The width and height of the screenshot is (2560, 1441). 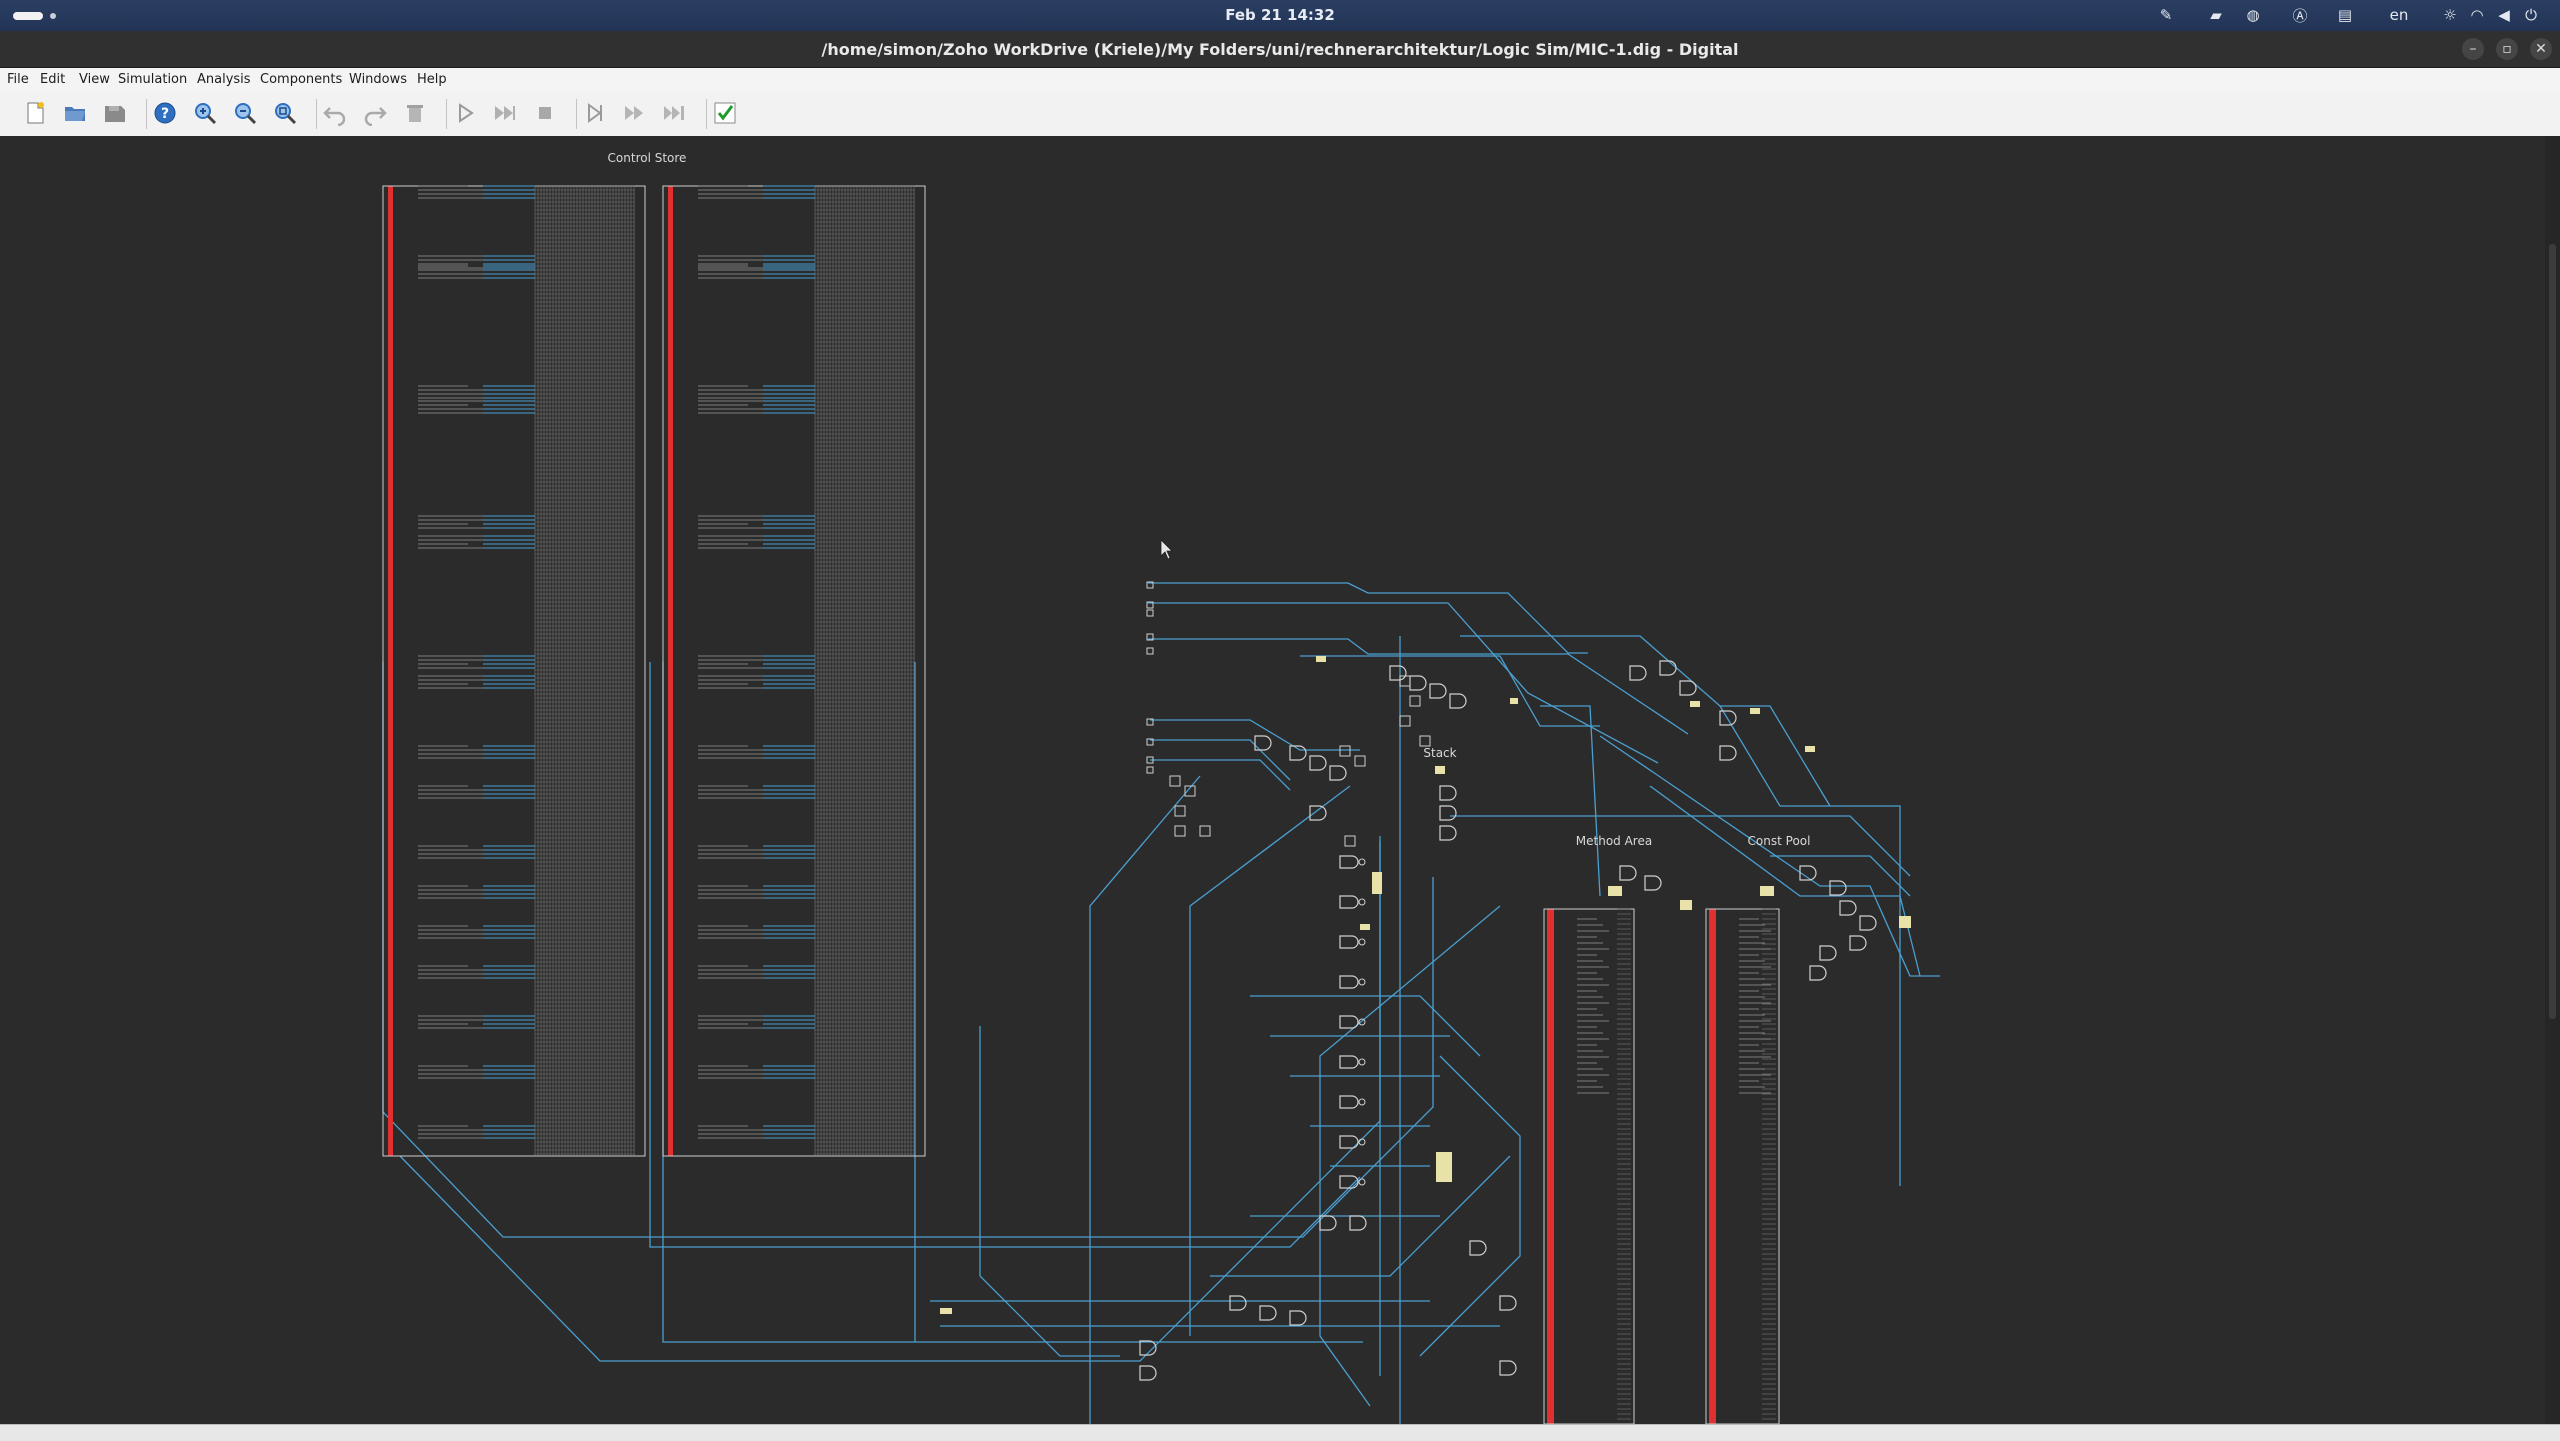 I want to click on redo-button, so click(x=375, y=113).